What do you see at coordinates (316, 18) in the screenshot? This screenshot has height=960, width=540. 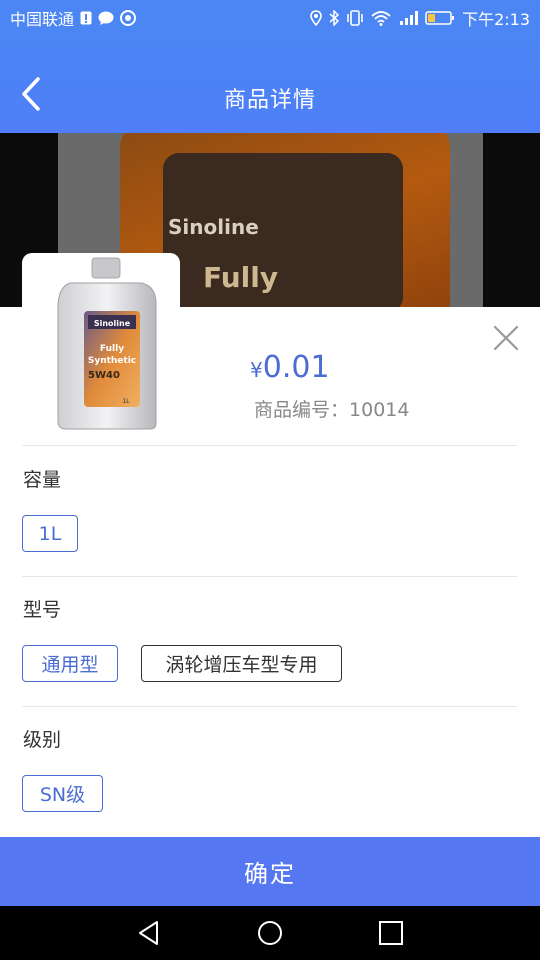 I see `location-icon` at bounding box center [316, 18].